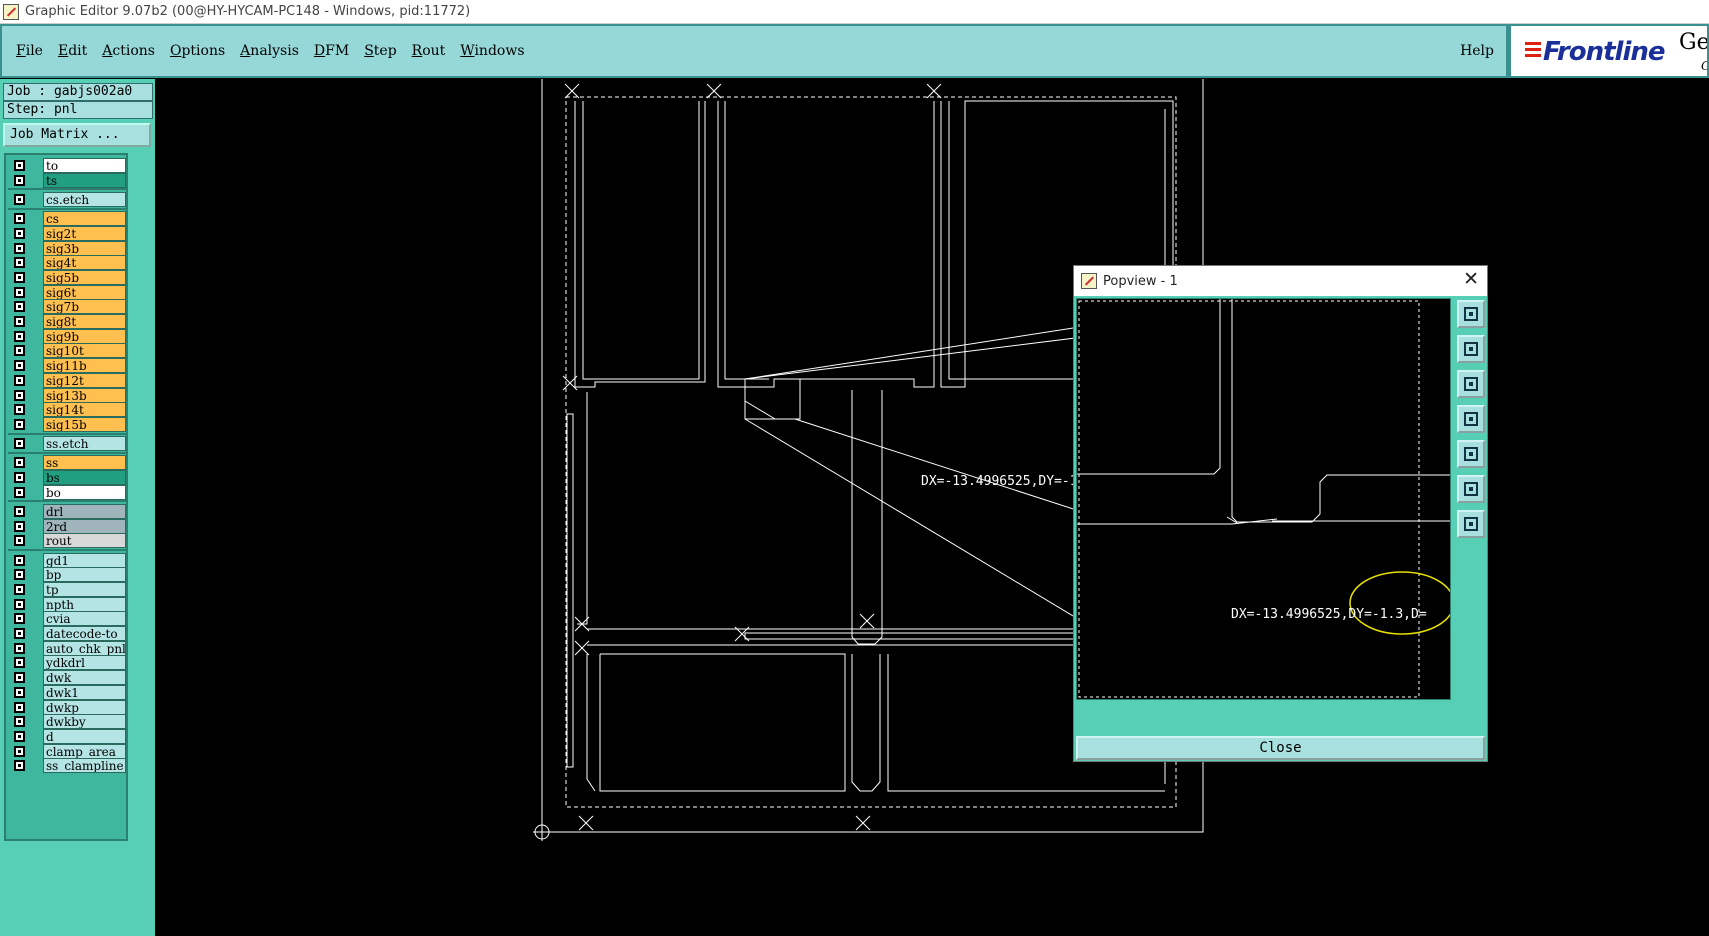 The height and width of the screenshot is (936, 1709). Describe the element at coordinates (67, 526) in the screenshot. I see `layer-row-2rd: 2rd` at that location.